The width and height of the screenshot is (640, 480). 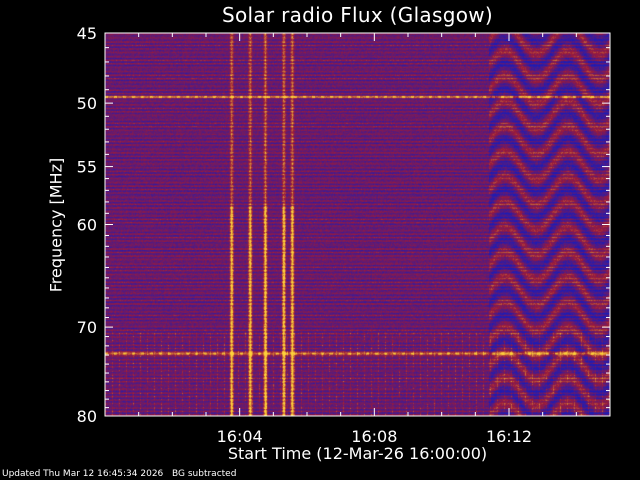 What do you see at coordinates (87, 33) in the screenshot?
I see `y-tick-label: 45` at bounding box center [87, 33].